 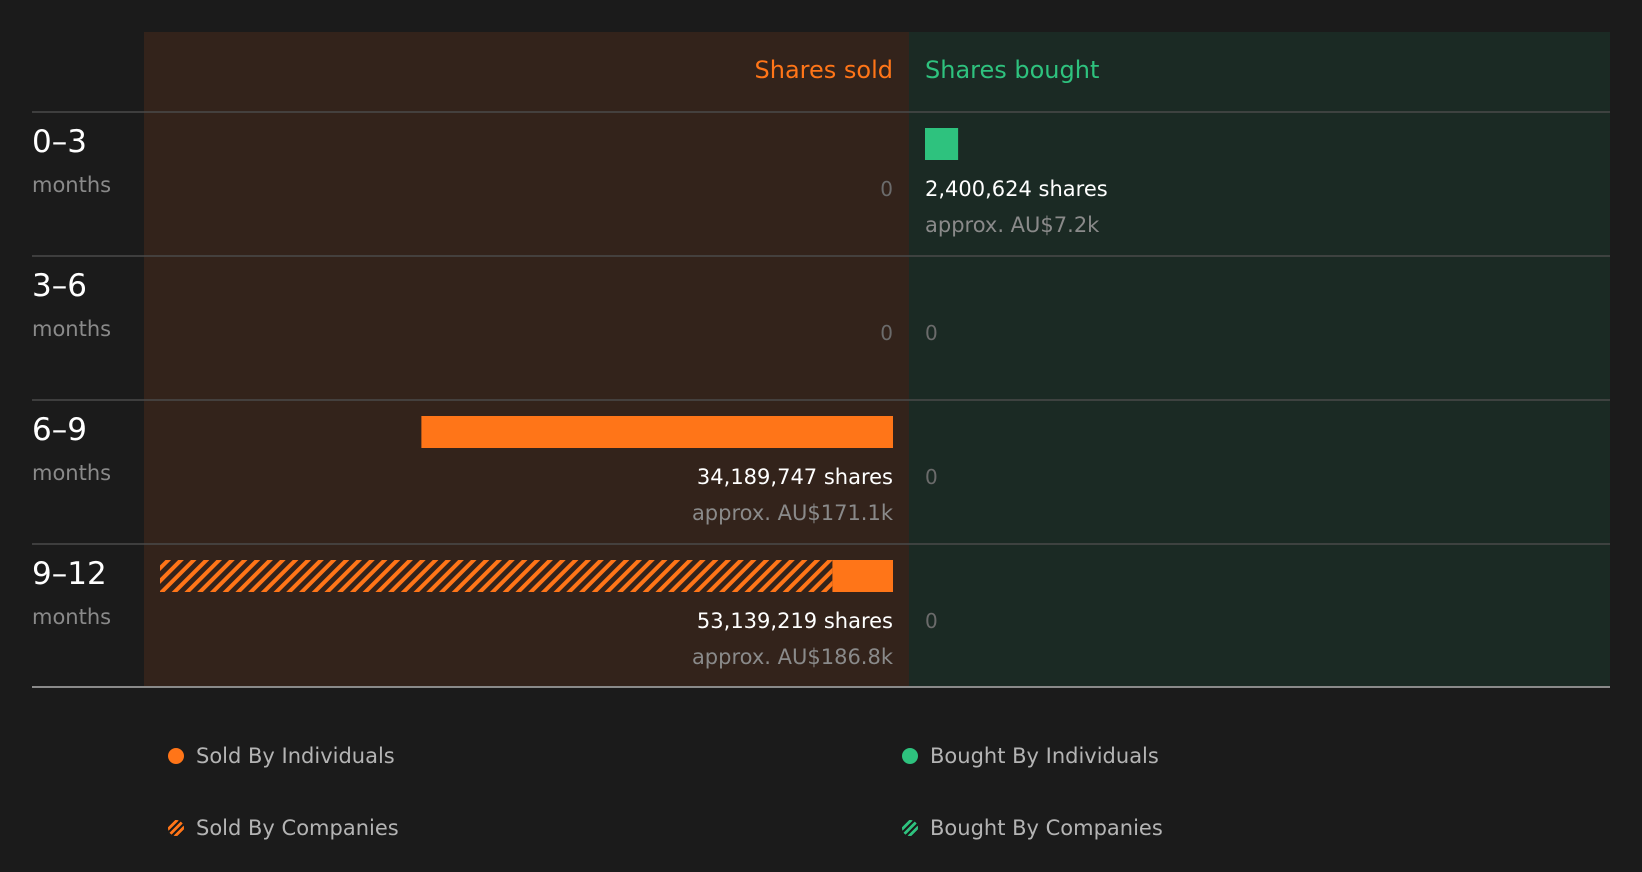 What do you see at coordinates (910, 756) in the screenshot?
I see `legend-swatch-solid-green` at bounding box center [910, 756].